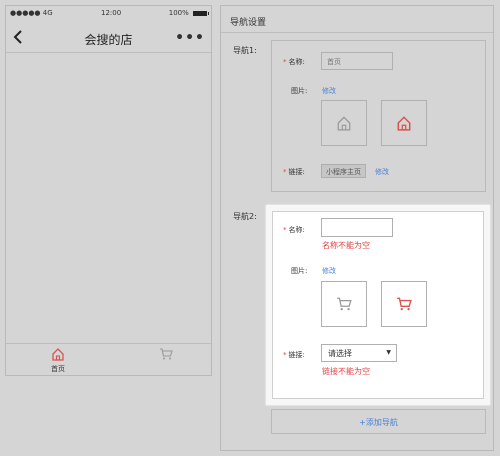 Image resolution: width=500 pixels, height=456 pixels. I want to click on tab-home: 首页, so click(58, 360).